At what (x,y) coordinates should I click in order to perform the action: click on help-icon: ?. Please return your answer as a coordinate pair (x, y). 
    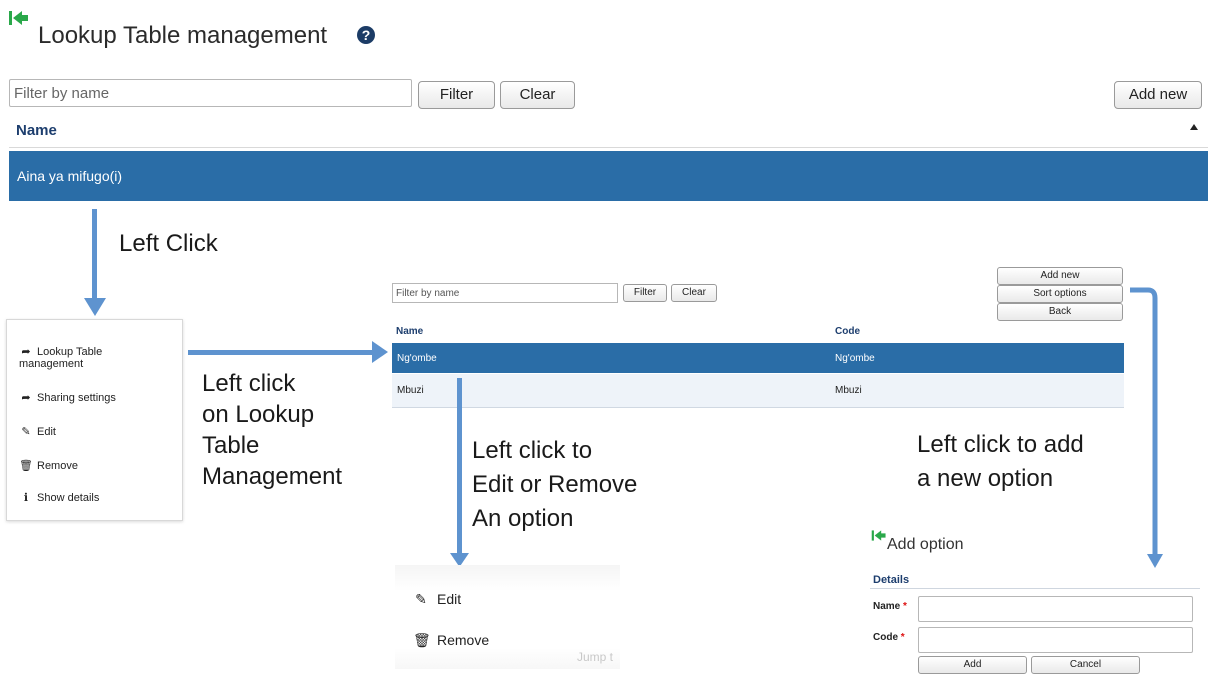
    Looking at the image, I should click on (366, 35).